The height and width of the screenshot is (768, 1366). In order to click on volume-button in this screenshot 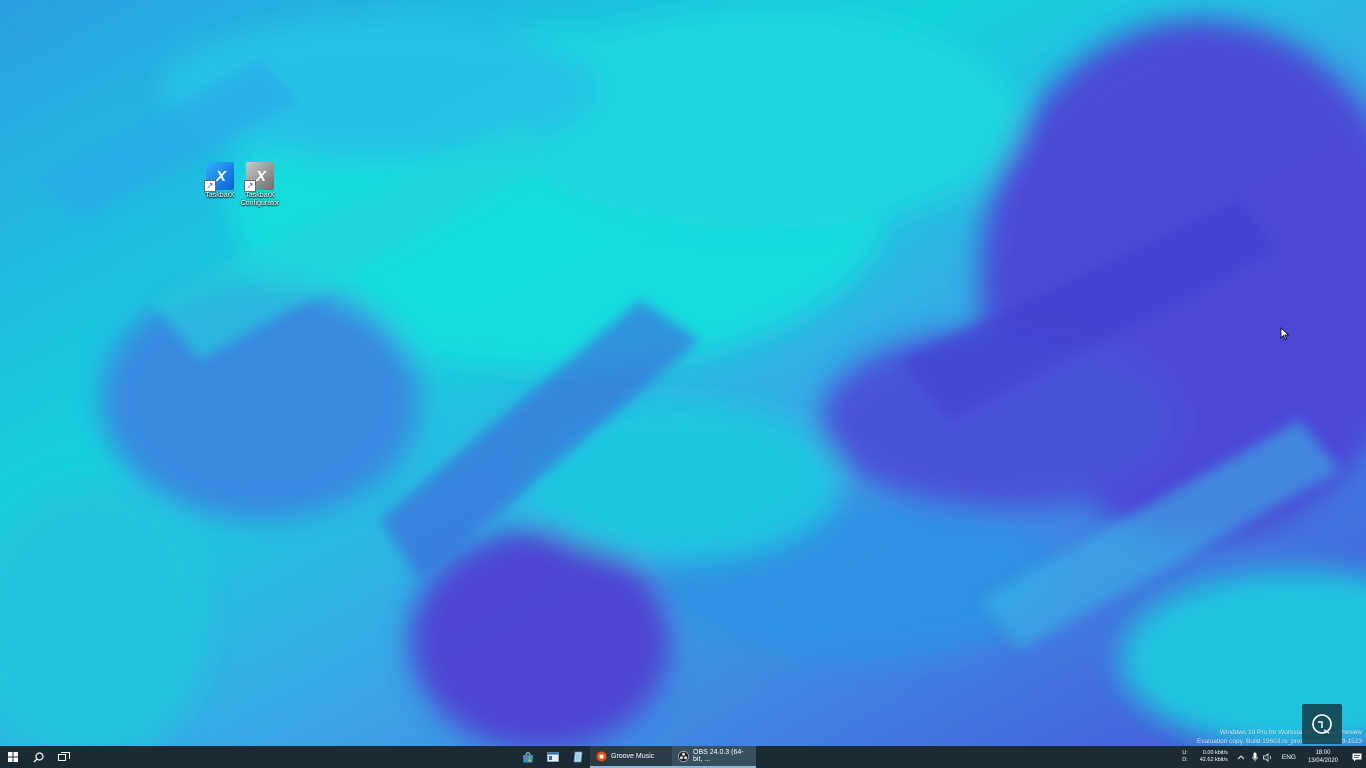, I will do `click(1269, 757)`.